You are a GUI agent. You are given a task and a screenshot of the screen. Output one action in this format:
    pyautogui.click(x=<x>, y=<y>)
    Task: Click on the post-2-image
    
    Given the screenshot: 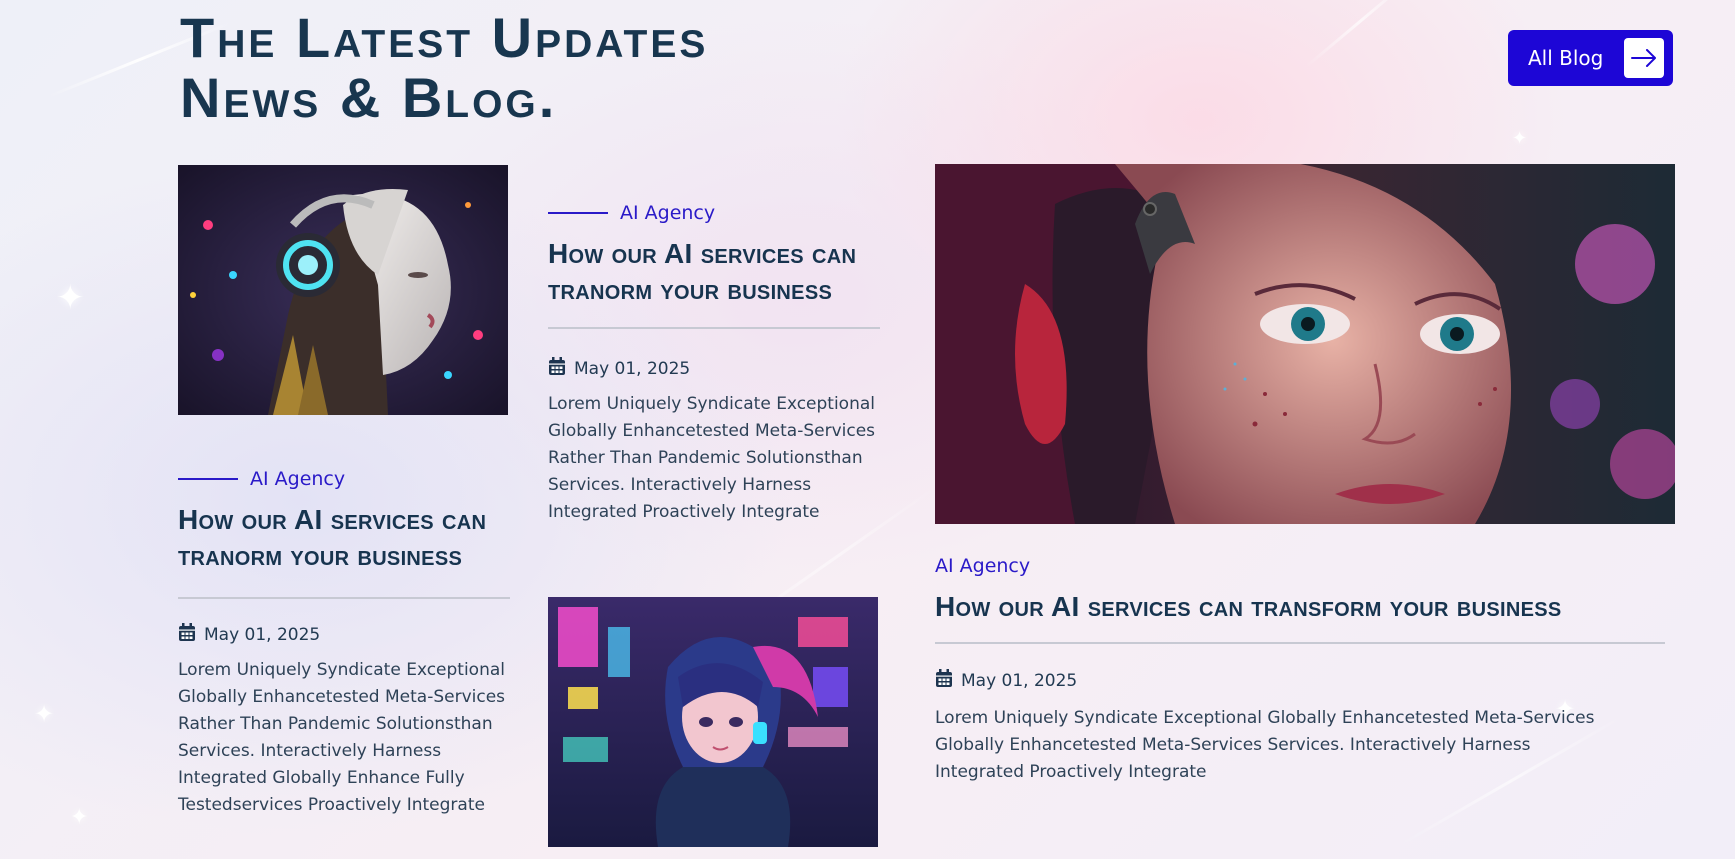 What is the action you would take?
    pyautogui.click(x=713, y=722)
    